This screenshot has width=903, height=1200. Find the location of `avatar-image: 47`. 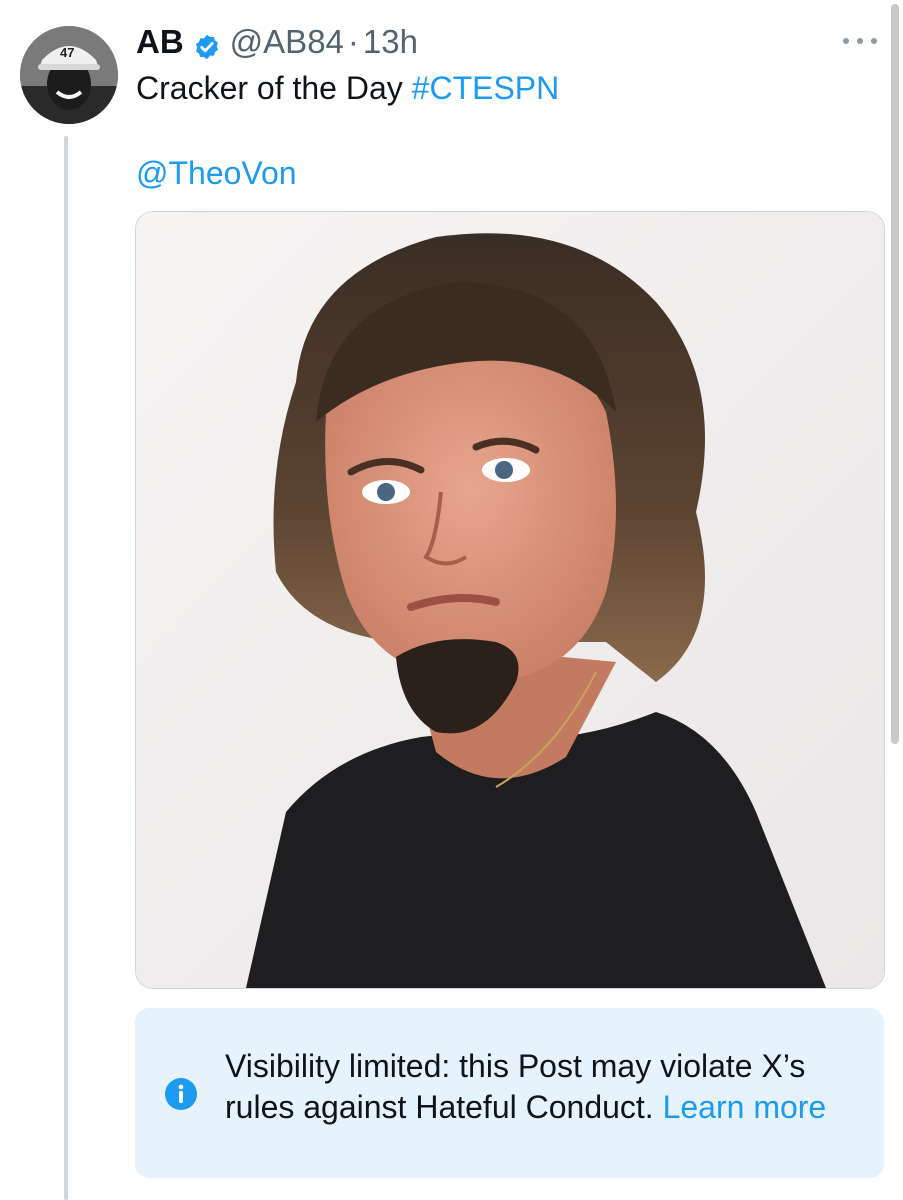

avatar-image: 47 is located at coordinates (69, 75).